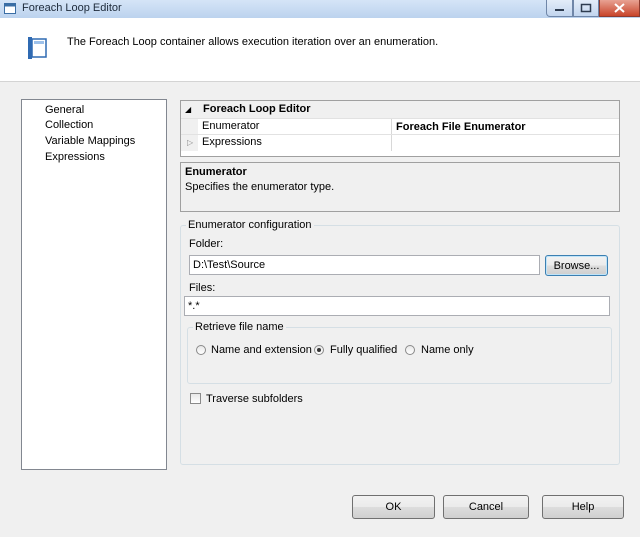 This screenshot has height=537, width=640. Describe the element at coordinates (257, 109) in the screenshot. I see `category-label: Foreach Loop Editor` at that location.